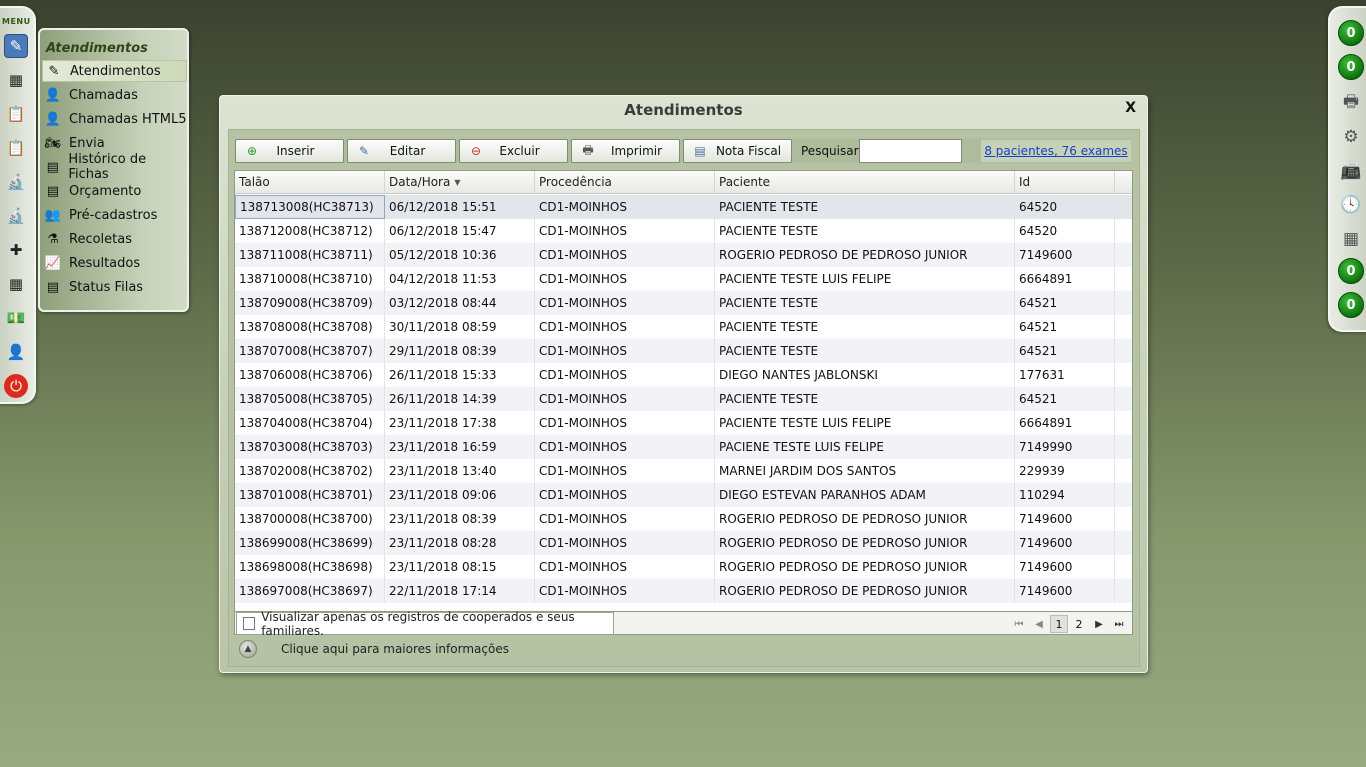 The width and height of the screenshot is (1366, 767). What do you see at coordinates (16, 216) in the screenshot?
I see `microscope-2-icon: 🔬` at bounding box center [16, 216].